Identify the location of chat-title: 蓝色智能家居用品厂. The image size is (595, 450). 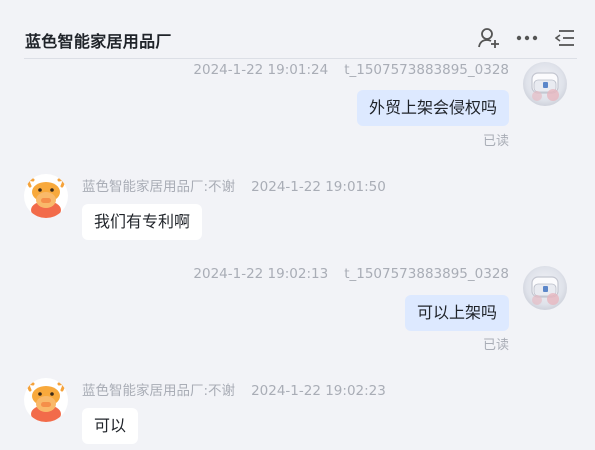
(98, 41).